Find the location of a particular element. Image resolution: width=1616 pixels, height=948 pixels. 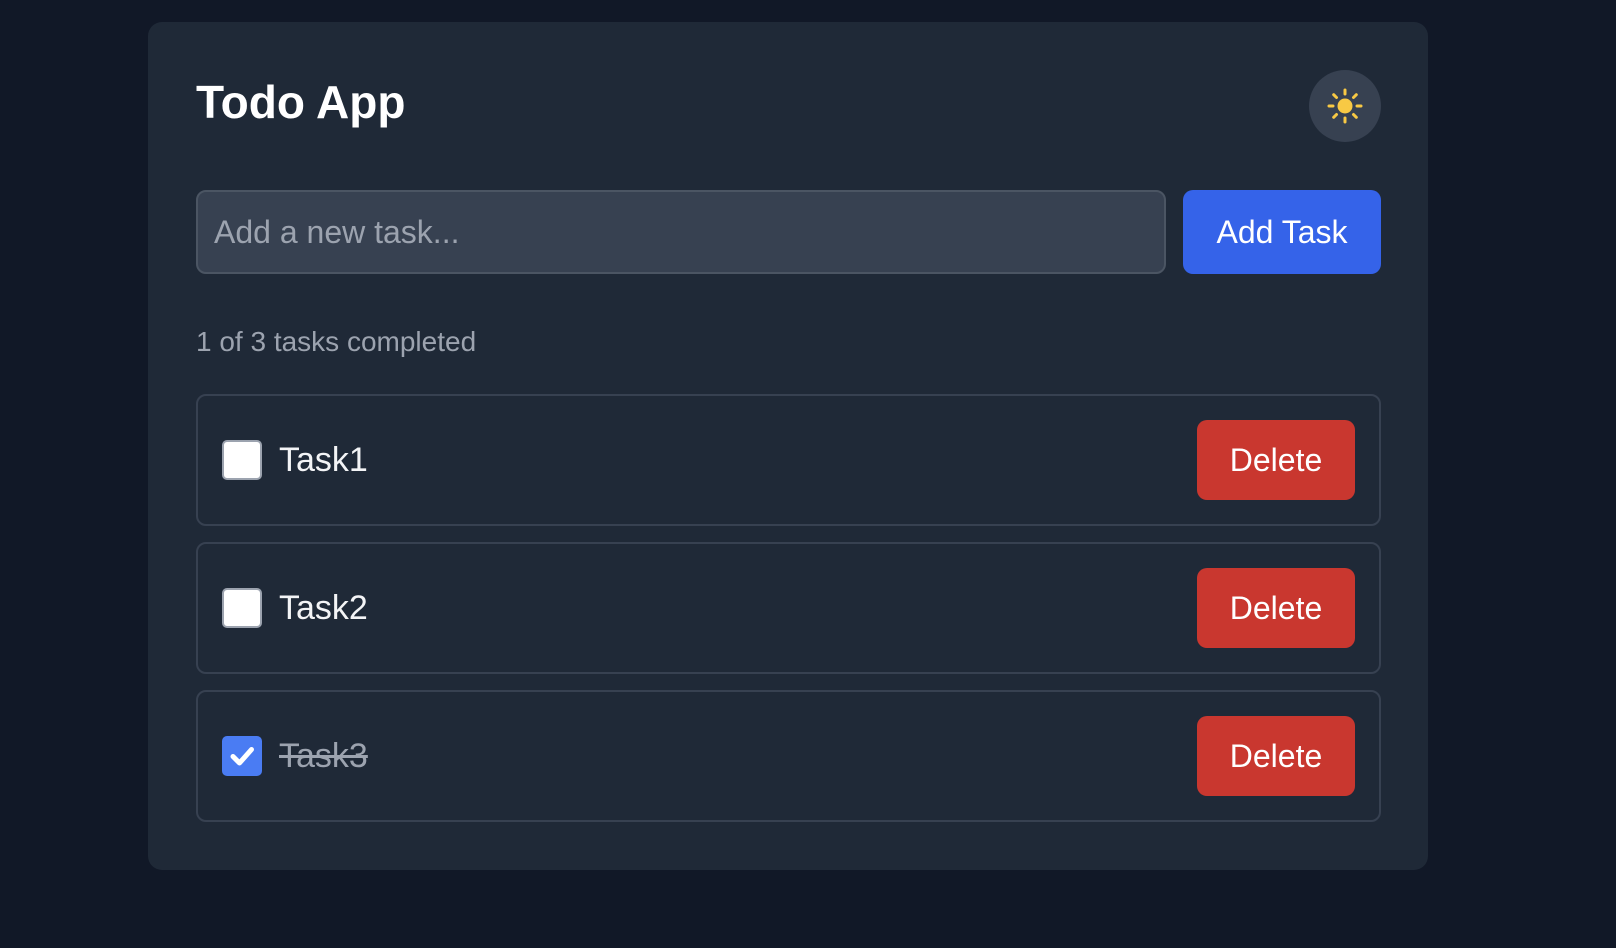

sun-icon is located at coordinates (1345, 106).